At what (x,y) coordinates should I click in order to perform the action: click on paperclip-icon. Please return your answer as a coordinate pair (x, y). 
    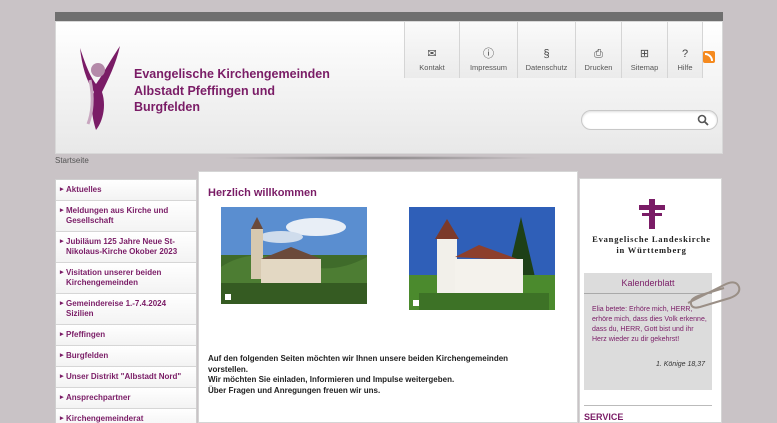
    Looking at the image, I should click on (714, 295).